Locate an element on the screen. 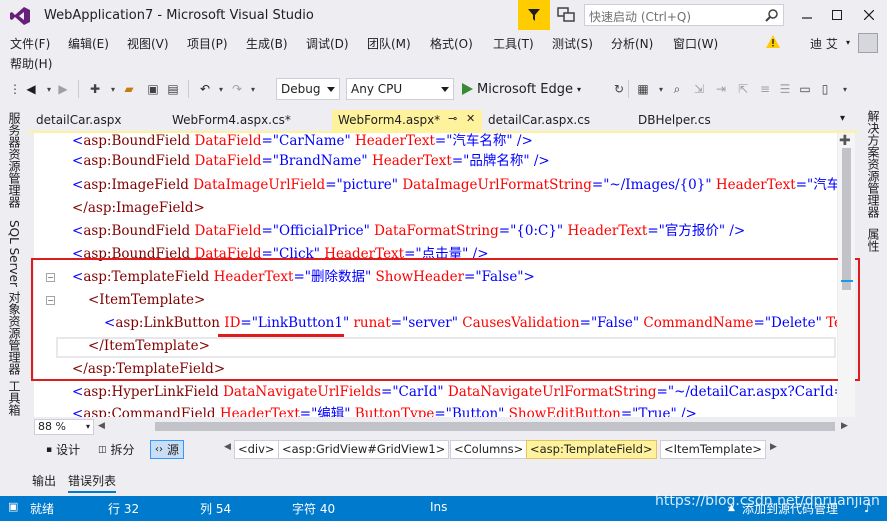  menu-tools: 工具(T) is located at coordinates (513, 43).